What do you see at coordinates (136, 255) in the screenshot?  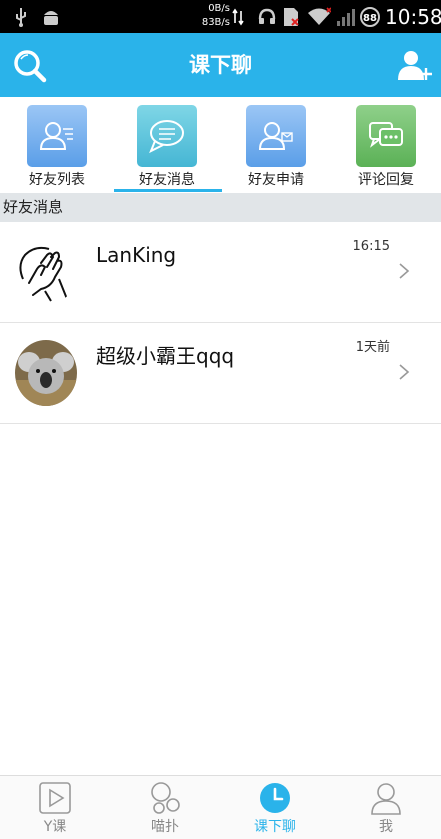 I see `contact-name: LanKing` at bounding box center [136, 255].